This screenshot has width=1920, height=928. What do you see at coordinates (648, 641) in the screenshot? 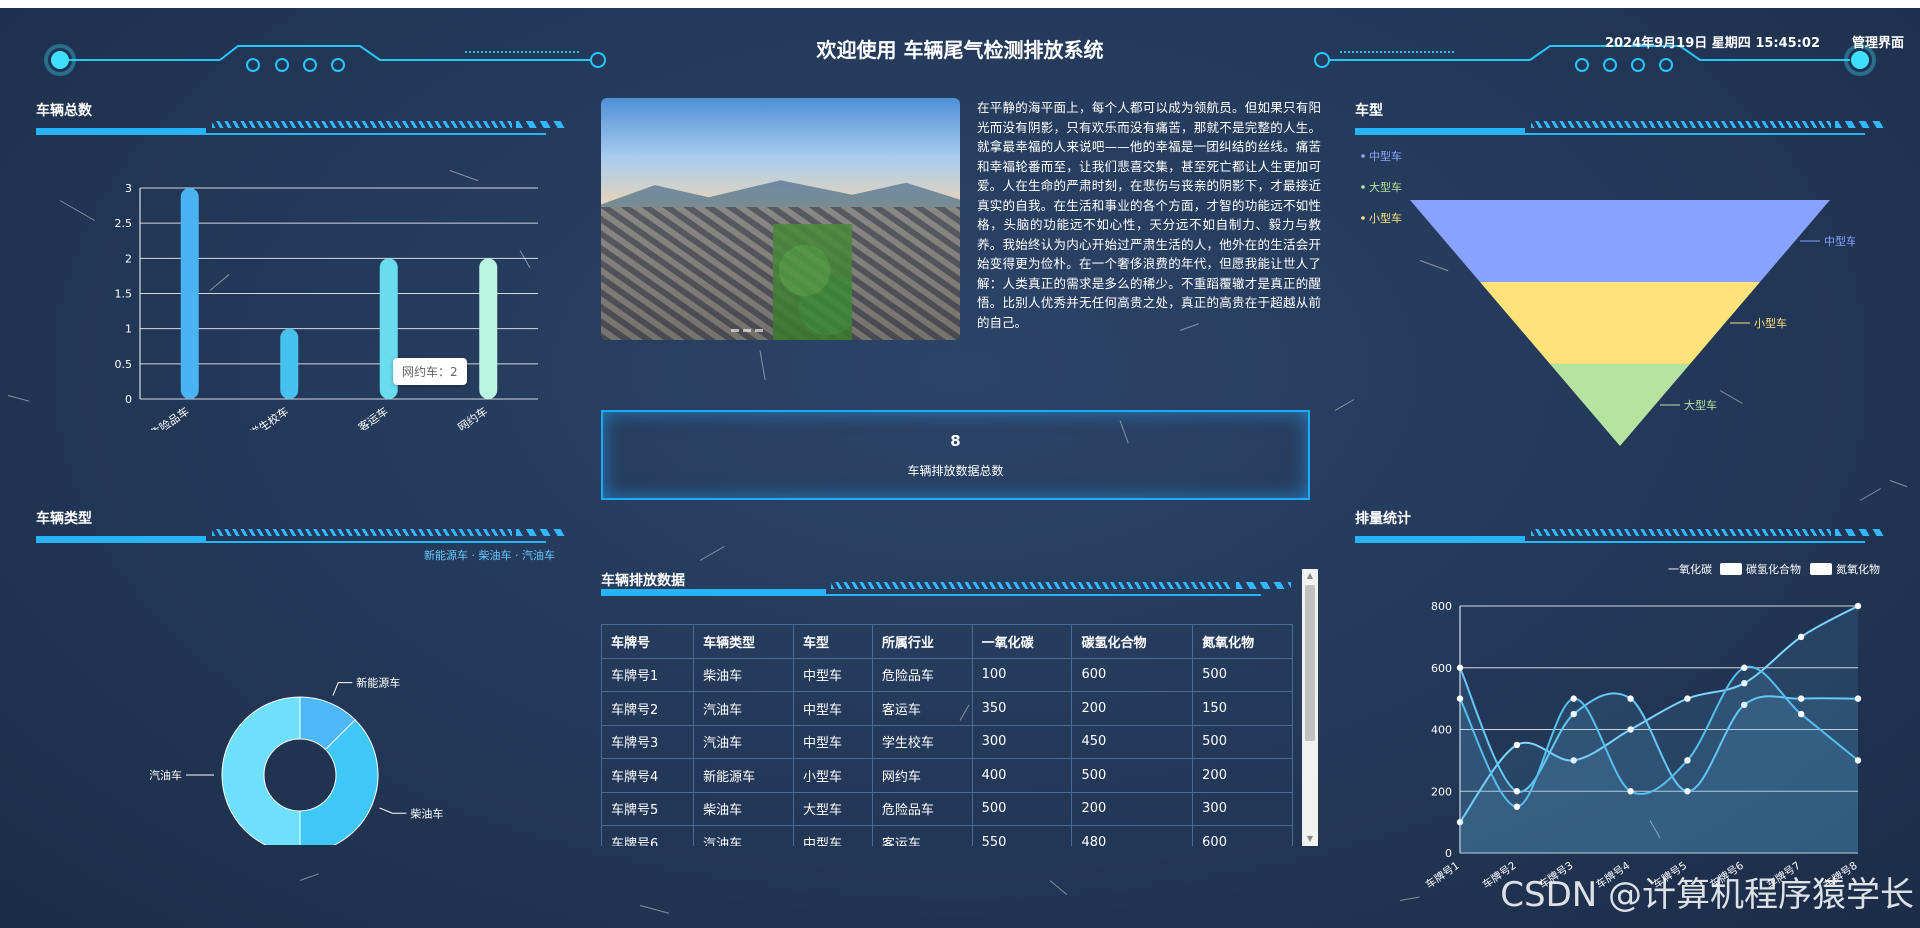
I see `table-header-cell: 车牌号` at bounding box center [648, 641].